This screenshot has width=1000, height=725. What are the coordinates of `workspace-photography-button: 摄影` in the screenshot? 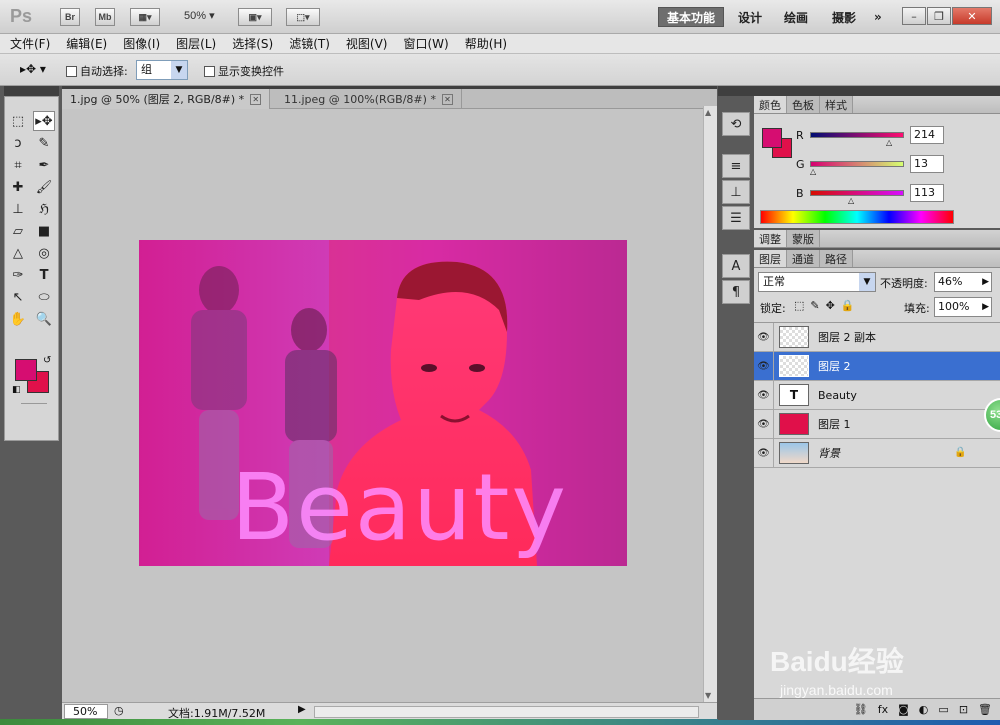 It's located at (844, 17).